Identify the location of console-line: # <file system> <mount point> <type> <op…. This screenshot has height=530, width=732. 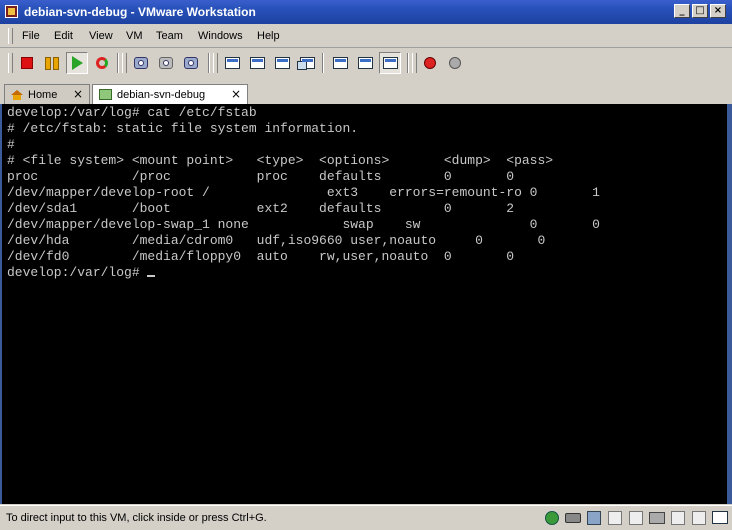
(280, 160).